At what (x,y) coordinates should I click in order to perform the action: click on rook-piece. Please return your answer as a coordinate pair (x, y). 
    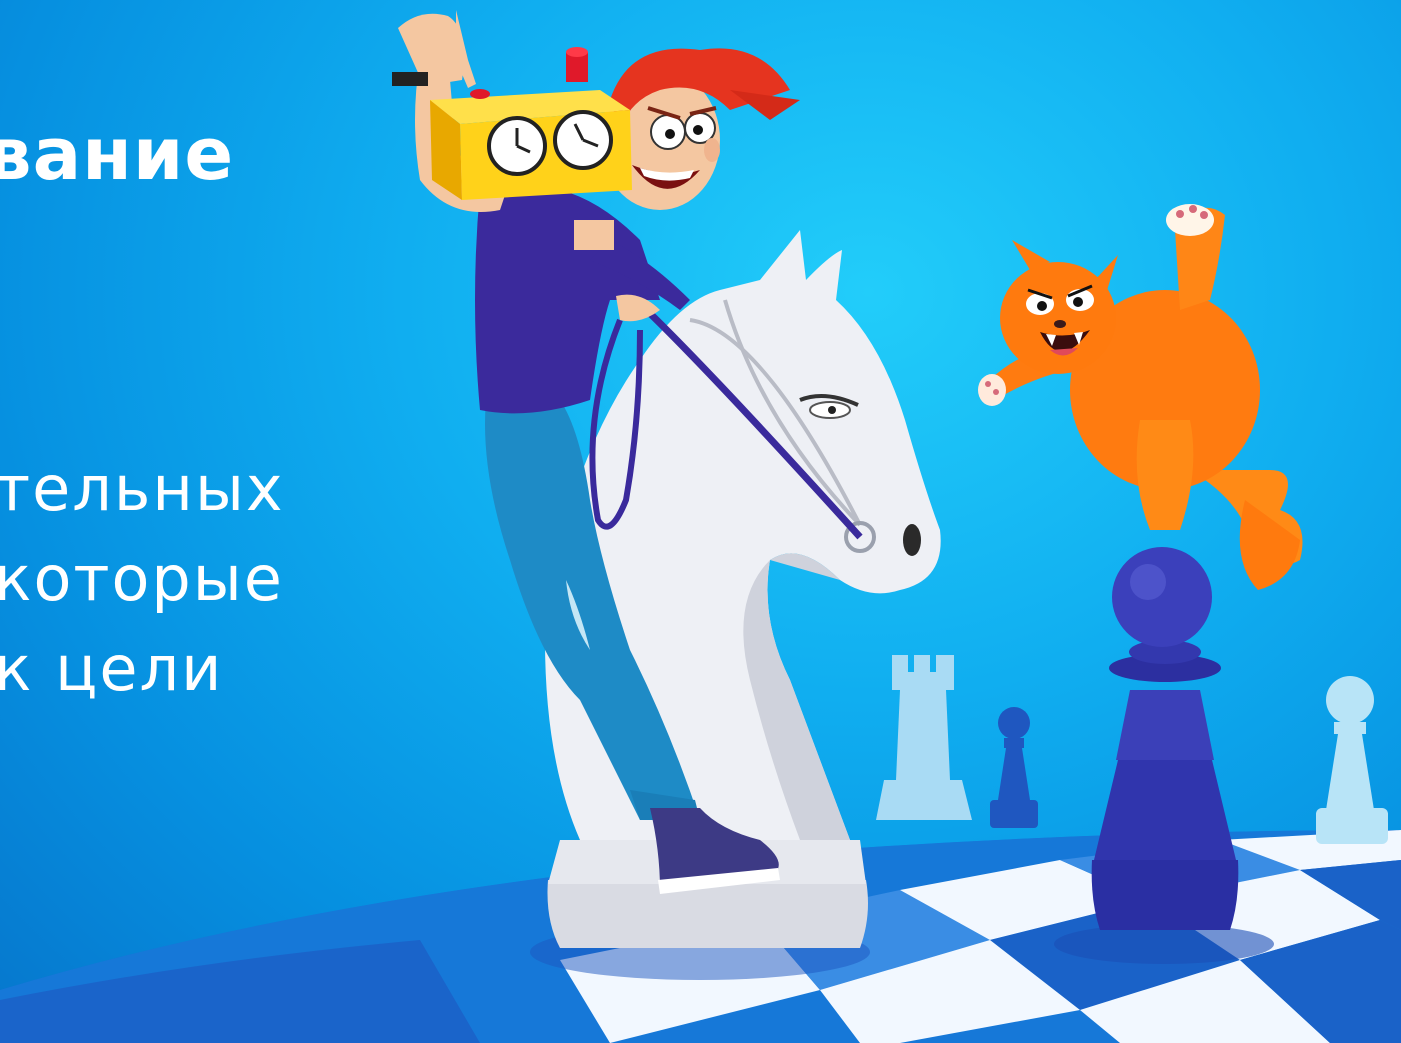
    Looking at the image, I should click on (924, 737).